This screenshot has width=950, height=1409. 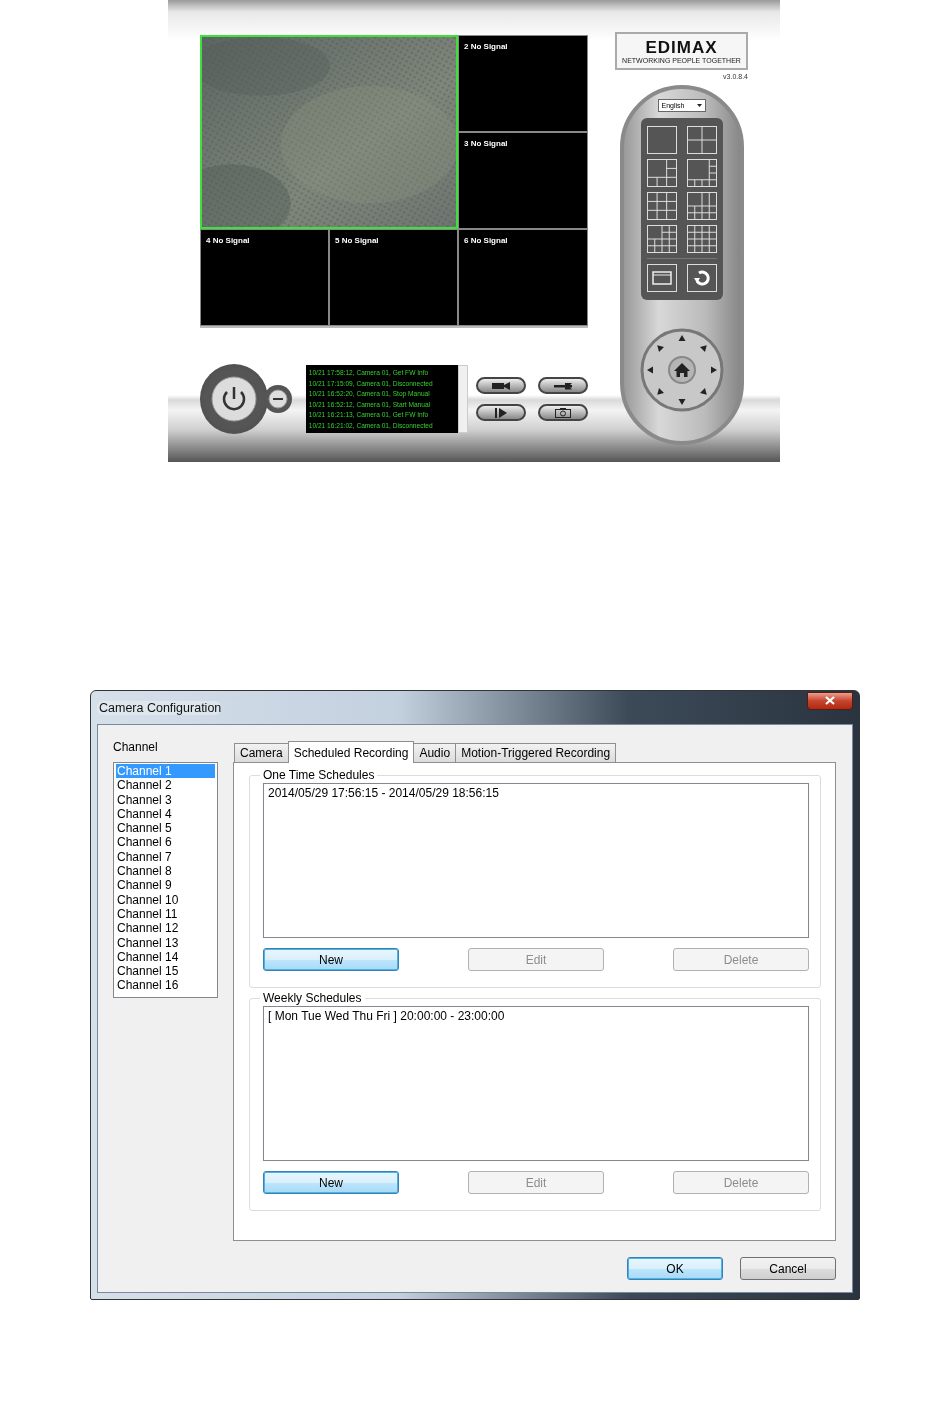 I want to click on channel-item: Channel 3, so click(x=165, y=799).